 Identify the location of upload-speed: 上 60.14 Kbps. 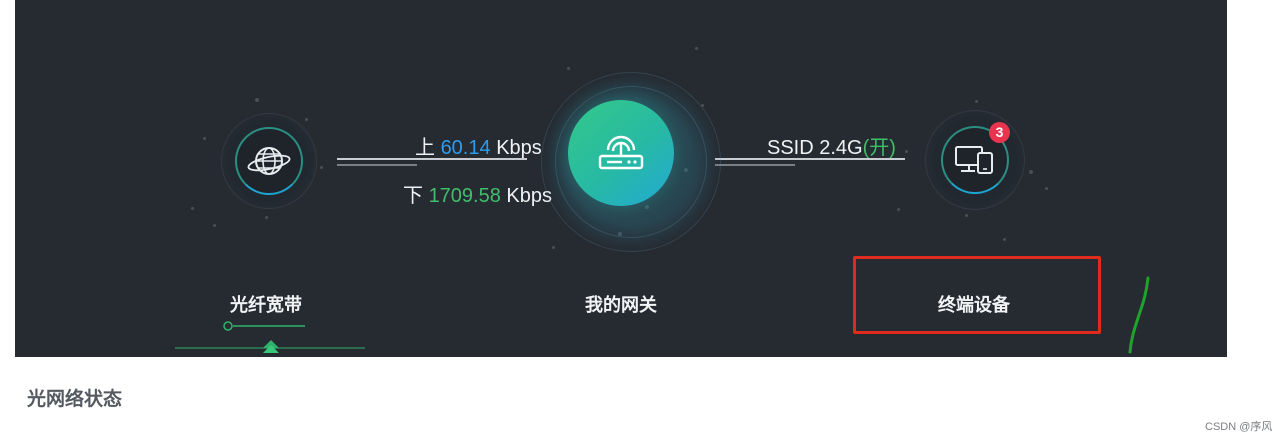
(478, 145).